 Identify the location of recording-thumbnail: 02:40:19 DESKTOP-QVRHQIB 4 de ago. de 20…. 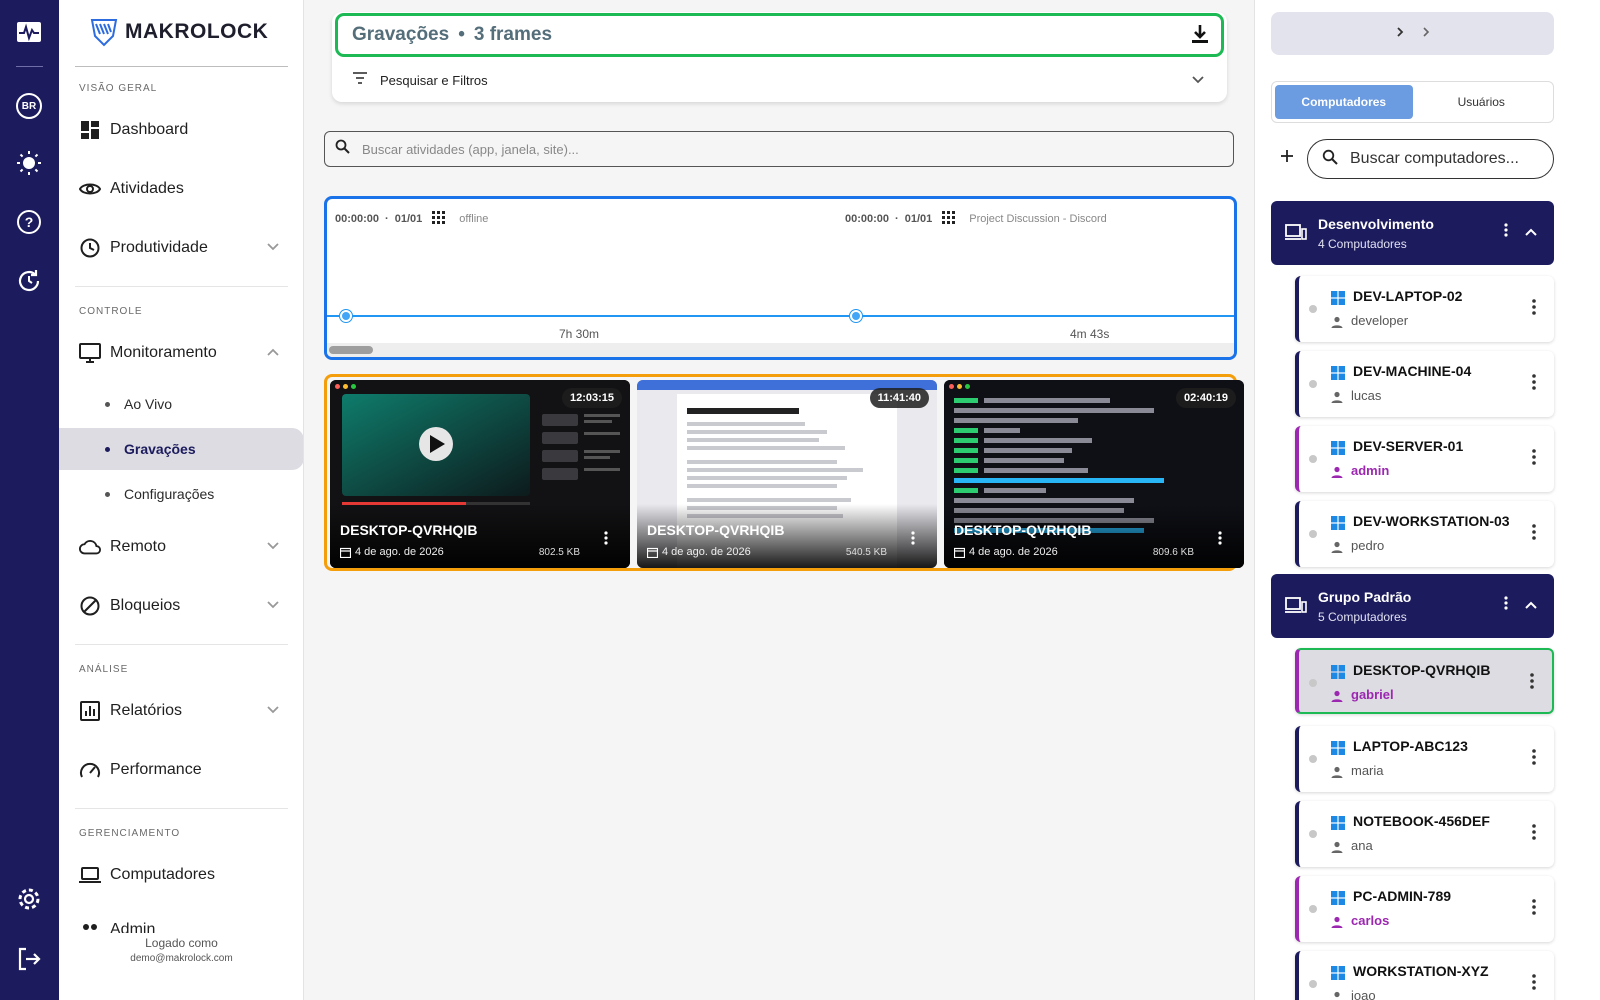
(1094, 474).